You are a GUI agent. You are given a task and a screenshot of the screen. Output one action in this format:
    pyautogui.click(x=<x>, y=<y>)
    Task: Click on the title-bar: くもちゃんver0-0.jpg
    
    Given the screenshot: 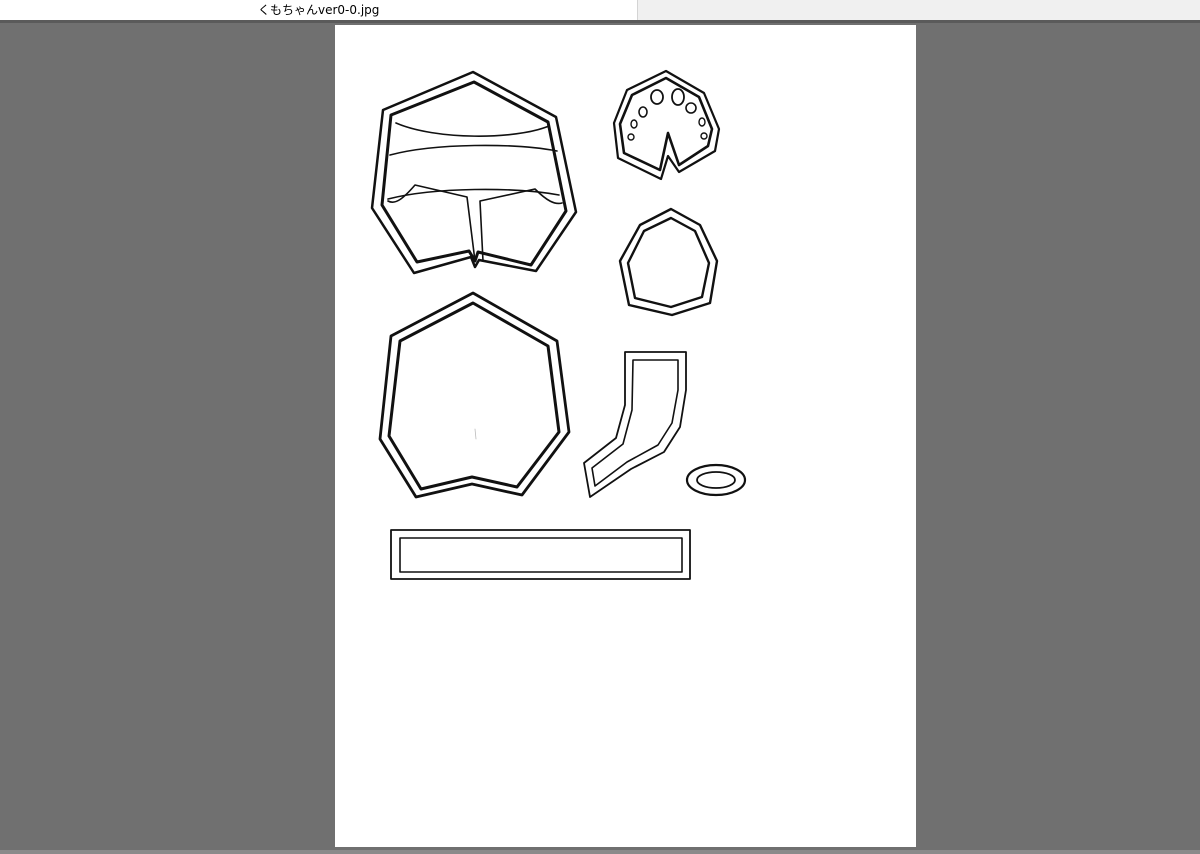 What is the action you would take?
    pyautogui.click(x=600, y=10)
    